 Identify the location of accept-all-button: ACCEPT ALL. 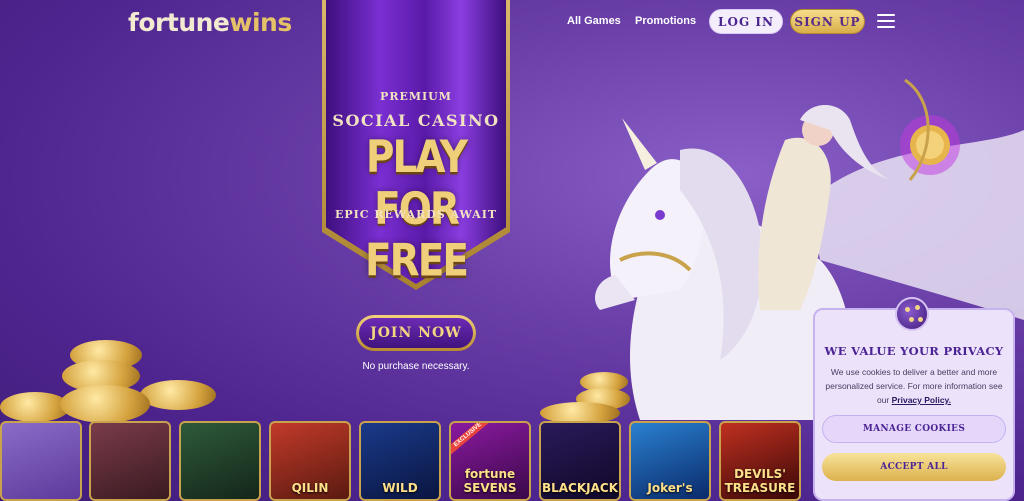
(914, 467).